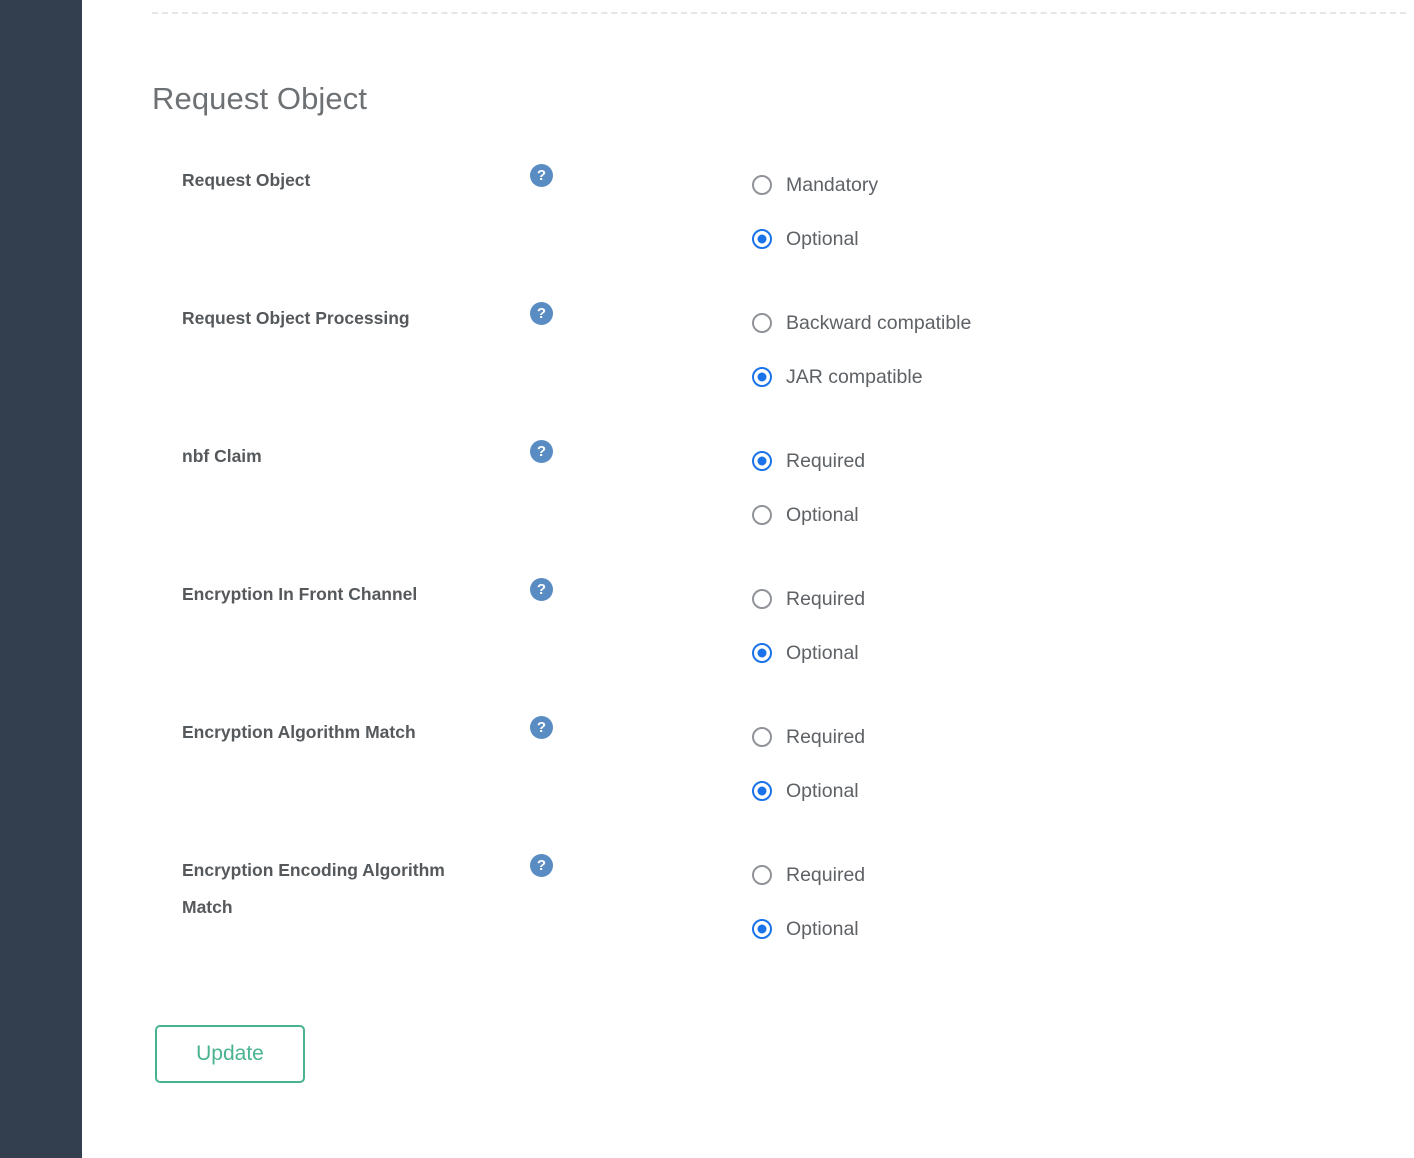 This screenshot has width=1414, height=1158. I want to click on radio-option-label: Backward compatible, so click(879, 322).